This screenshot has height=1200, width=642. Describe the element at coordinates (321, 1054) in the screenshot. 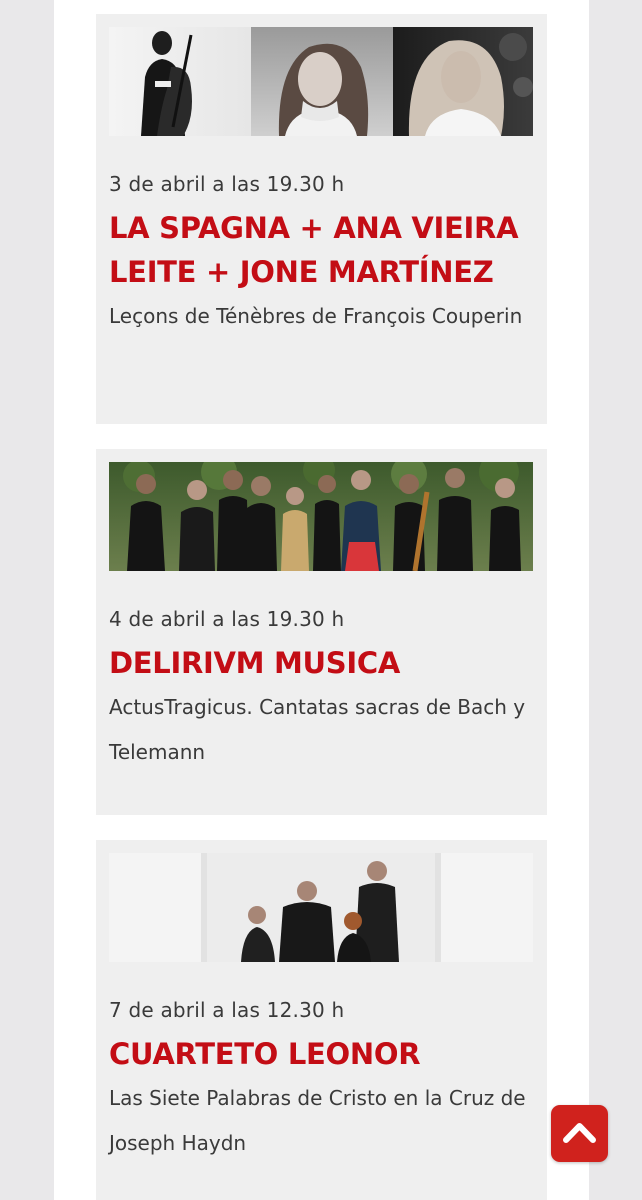

I see `event-title: CUARTETO LEONOR` at that location.